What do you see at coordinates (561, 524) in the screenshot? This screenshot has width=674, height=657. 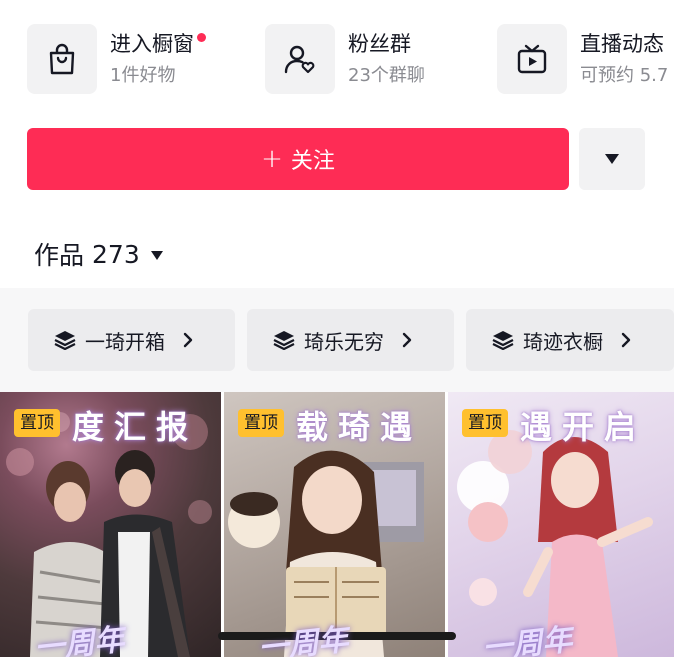 I see `video-thumbnail: 置顶 遇开启 一周年` at bounding box center [561, 524].